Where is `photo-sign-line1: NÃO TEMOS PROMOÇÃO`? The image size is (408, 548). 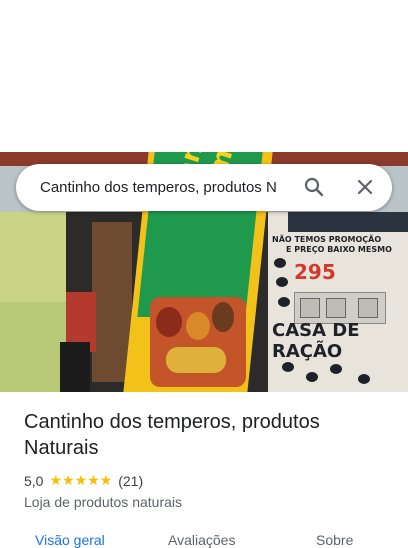
photo-sign-line1: NÃO TEMOS PROMOÇÃO is located at coordinates (327, 239).